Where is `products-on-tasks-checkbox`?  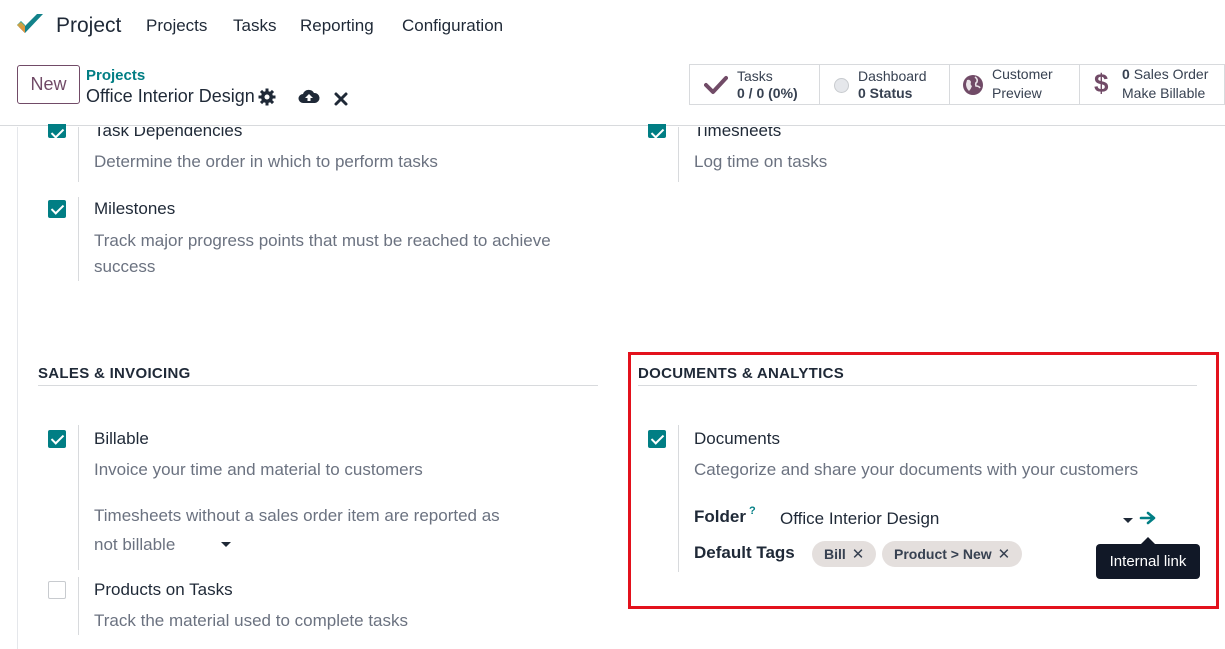
products-on-tasks-checkbox is located at coordinates (57, 590).